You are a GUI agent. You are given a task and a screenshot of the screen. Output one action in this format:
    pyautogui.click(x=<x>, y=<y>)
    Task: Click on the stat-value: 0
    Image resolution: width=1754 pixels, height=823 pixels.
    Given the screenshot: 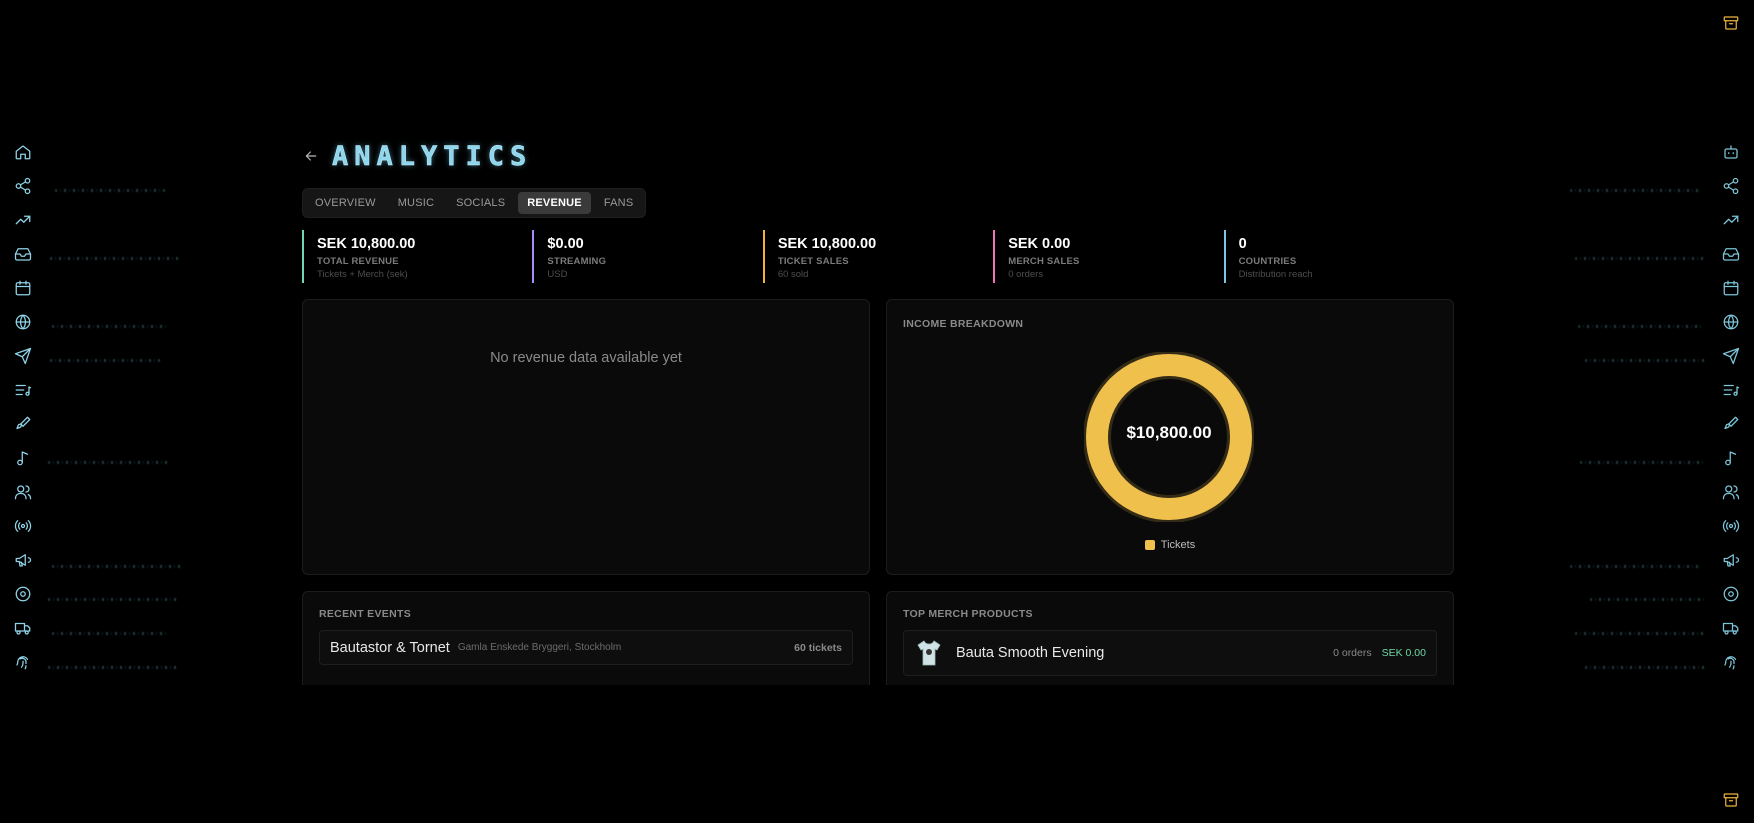 What is the action you would take?
    pyautogui.click(x=1242, y=244)
    